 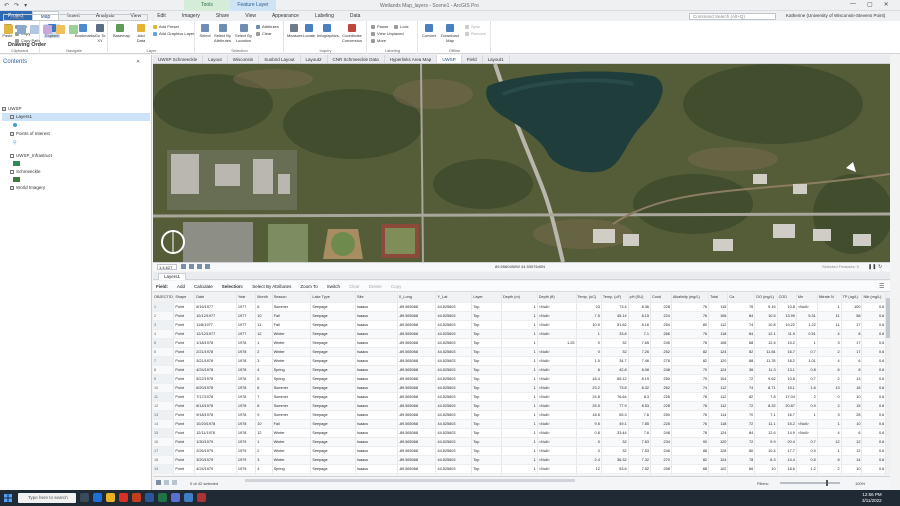 I want to click on column-header: Depth (m), so click(x=519, y=298).